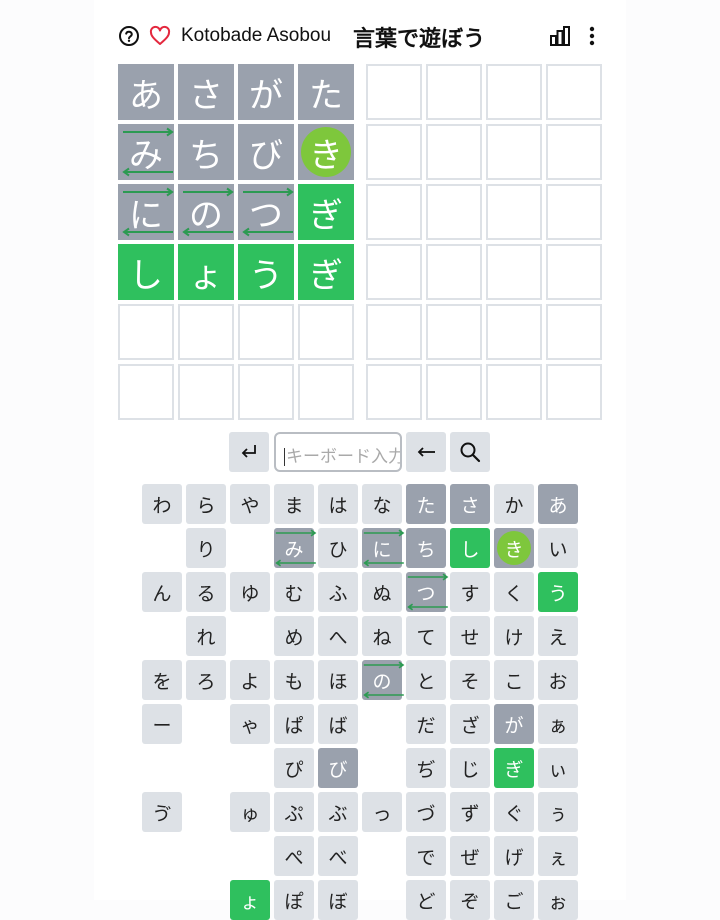 The width and height of the screenshot is (720, 920). Describe the element at coordinates (426, 900) in the screenshot. I see `kana-key: ど` at that location.